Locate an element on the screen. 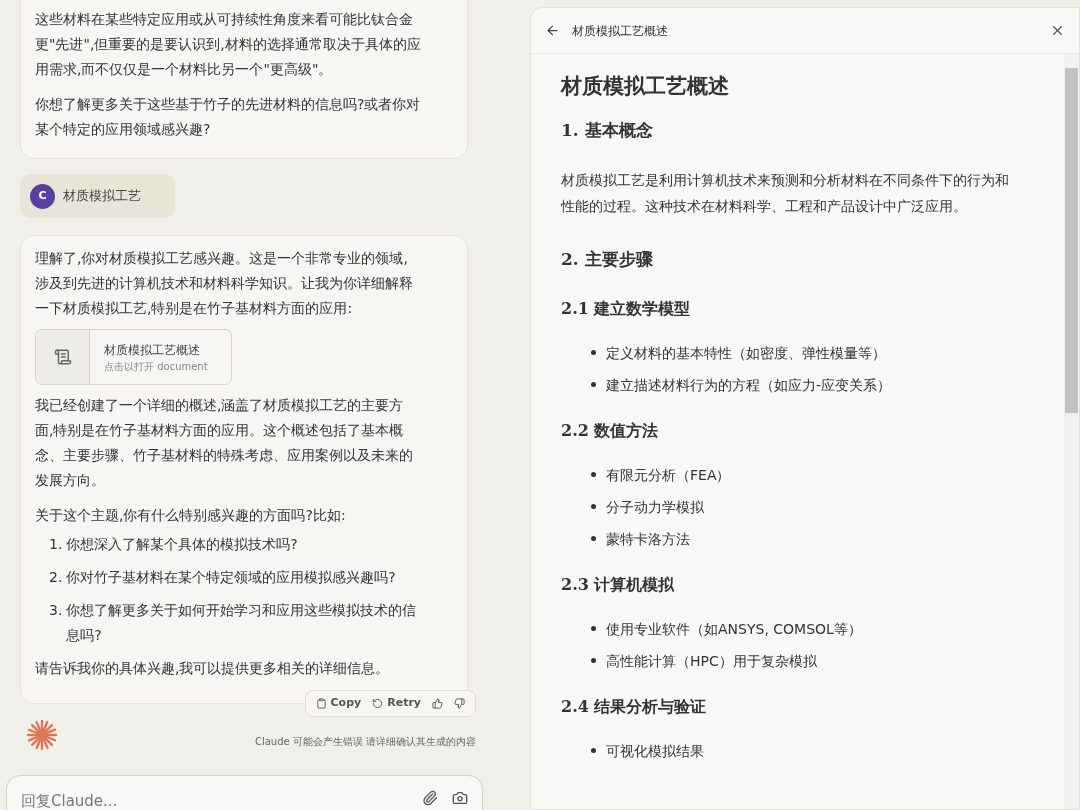 Image resolution: width=1080 pixels, height=810 pixels. list-item-text: 你对竹子基材料在某个特定领域的应用模拟感兴趣吗? is located at coordinates (231, 577).